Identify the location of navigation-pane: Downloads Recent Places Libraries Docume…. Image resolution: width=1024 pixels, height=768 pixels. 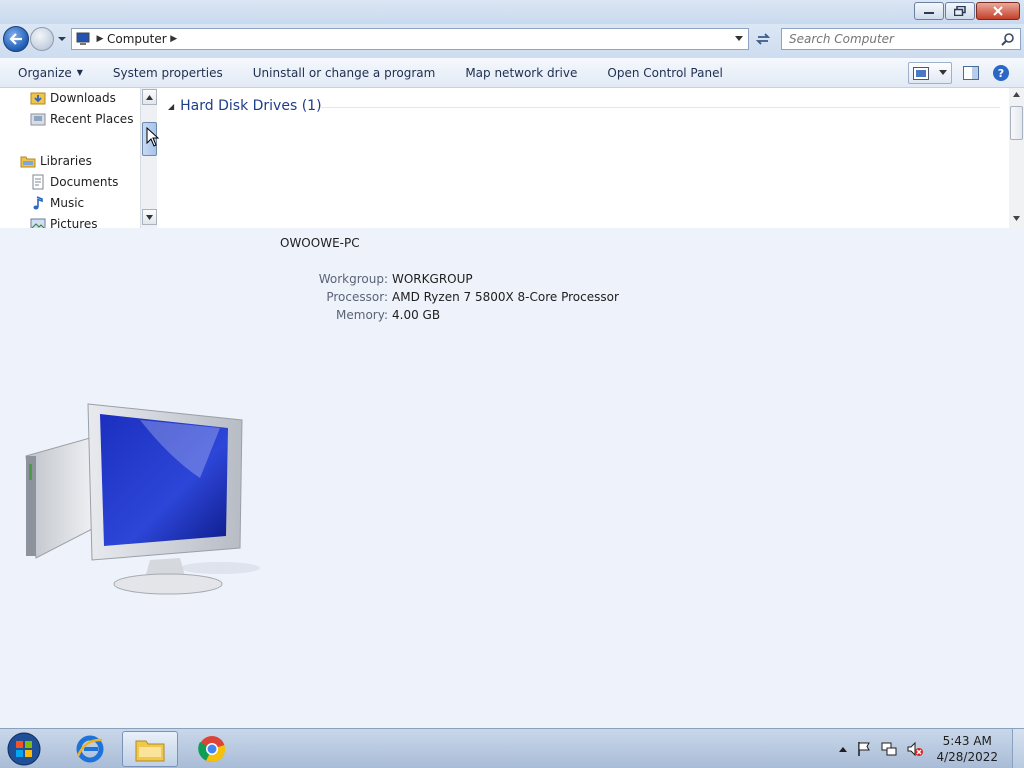
(79, 158).